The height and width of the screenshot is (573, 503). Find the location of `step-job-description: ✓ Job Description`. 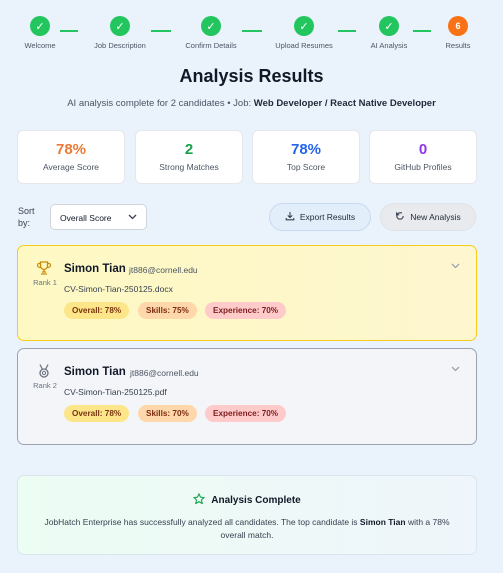

step-job-description: ✓ Job Description is located at coordinates (120, 33).